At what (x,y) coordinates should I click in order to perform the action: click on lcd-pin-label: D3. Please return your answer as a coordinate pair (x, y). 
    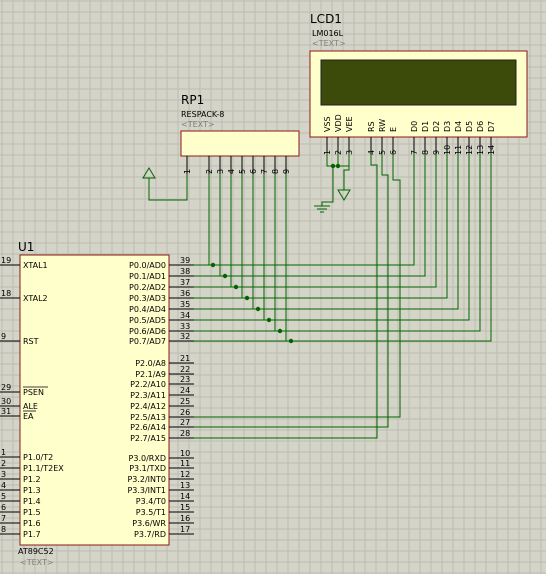
    Looking at the image, I should click on (447, 126).